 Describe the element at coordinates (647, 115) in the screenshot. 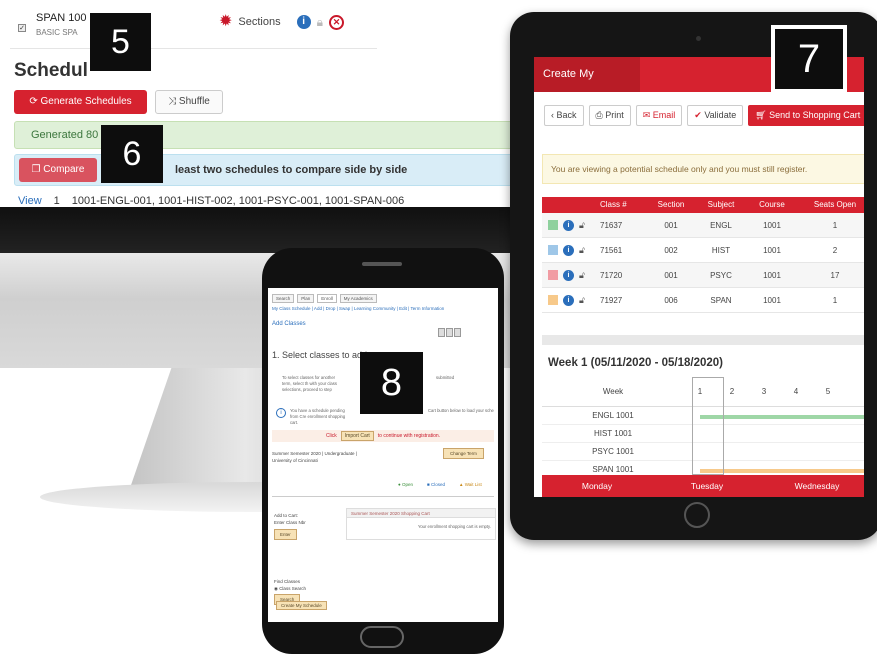

I see `envelope-icon: ✉` at that location.